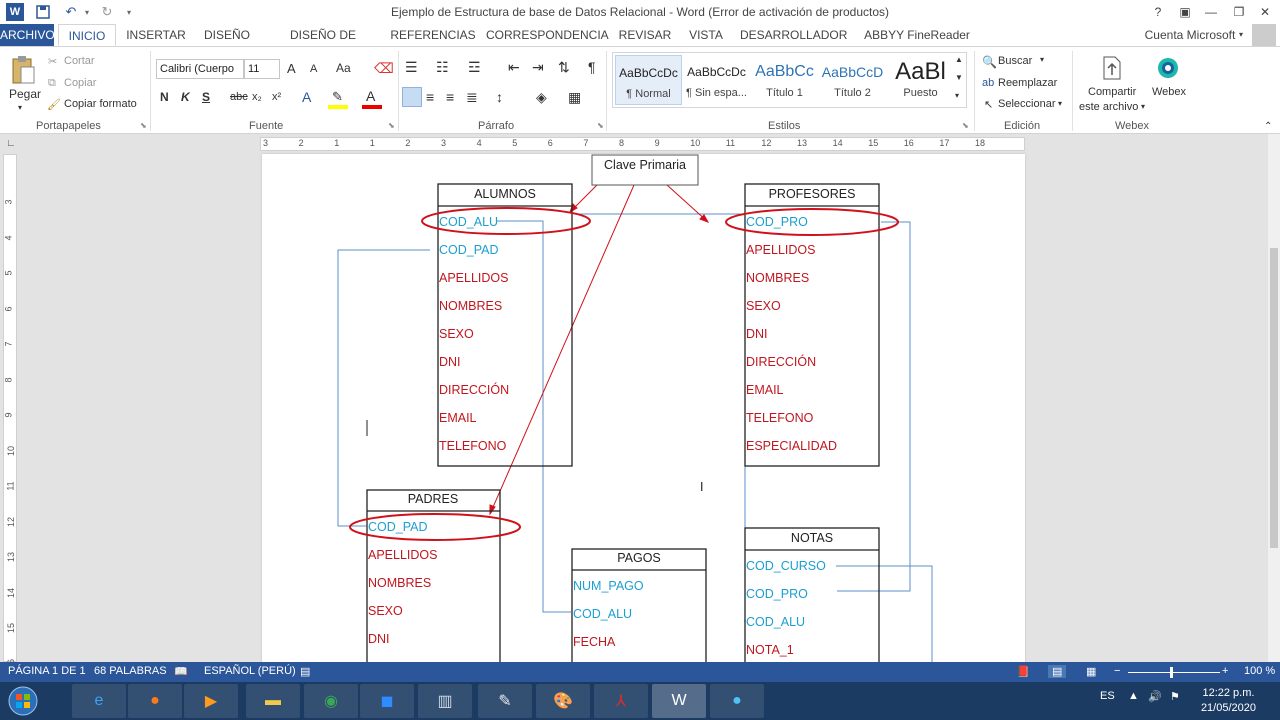 Image resolution: width=1280 pixels, height=720 pixels. What do you see at coordinates (130, 671) in the screenshot?
I see `word-count: 68 PALABRAS` at bounding box center [130, 671].